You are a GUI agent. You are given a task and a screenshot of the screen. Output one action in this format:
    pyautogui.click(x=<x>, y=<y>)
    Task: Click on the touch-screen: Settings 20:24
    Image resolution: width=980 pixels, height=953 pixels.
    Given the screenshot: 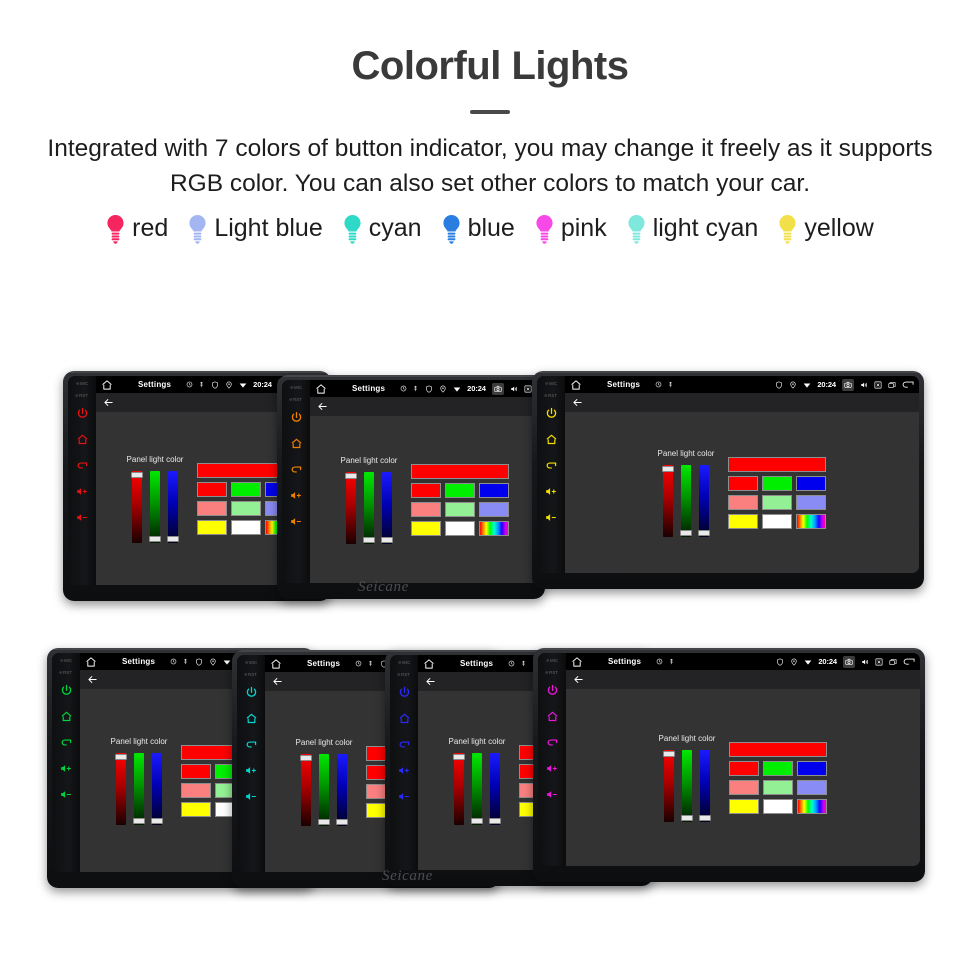 What is the action you would take?
    pyautogui.click(x=425, y=481)
    